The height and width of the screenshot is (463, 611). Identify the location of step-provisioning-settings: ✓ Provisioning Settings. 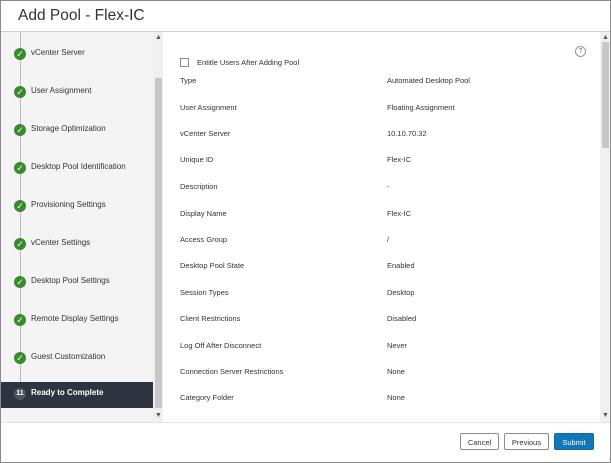
(77, 207).